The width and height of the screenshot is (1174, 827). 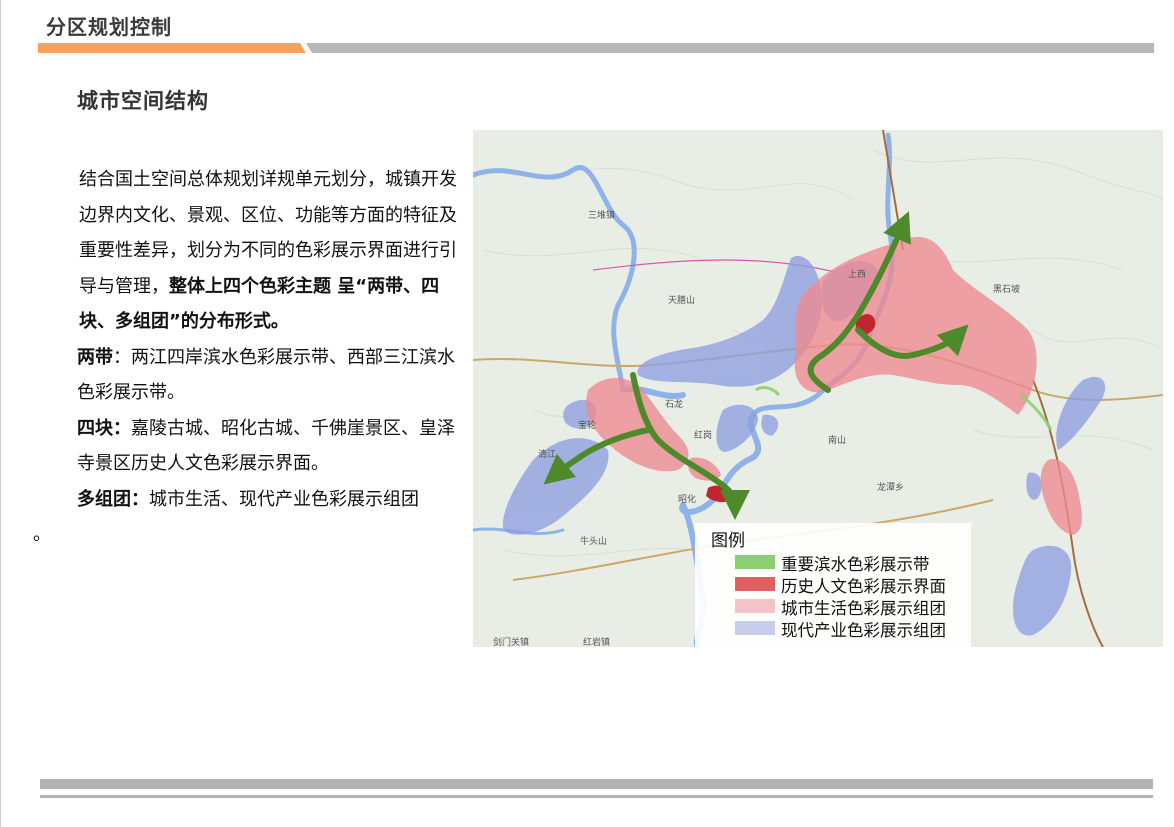 I want to click on clusters-tail: 。, so click(x=42, y=534).